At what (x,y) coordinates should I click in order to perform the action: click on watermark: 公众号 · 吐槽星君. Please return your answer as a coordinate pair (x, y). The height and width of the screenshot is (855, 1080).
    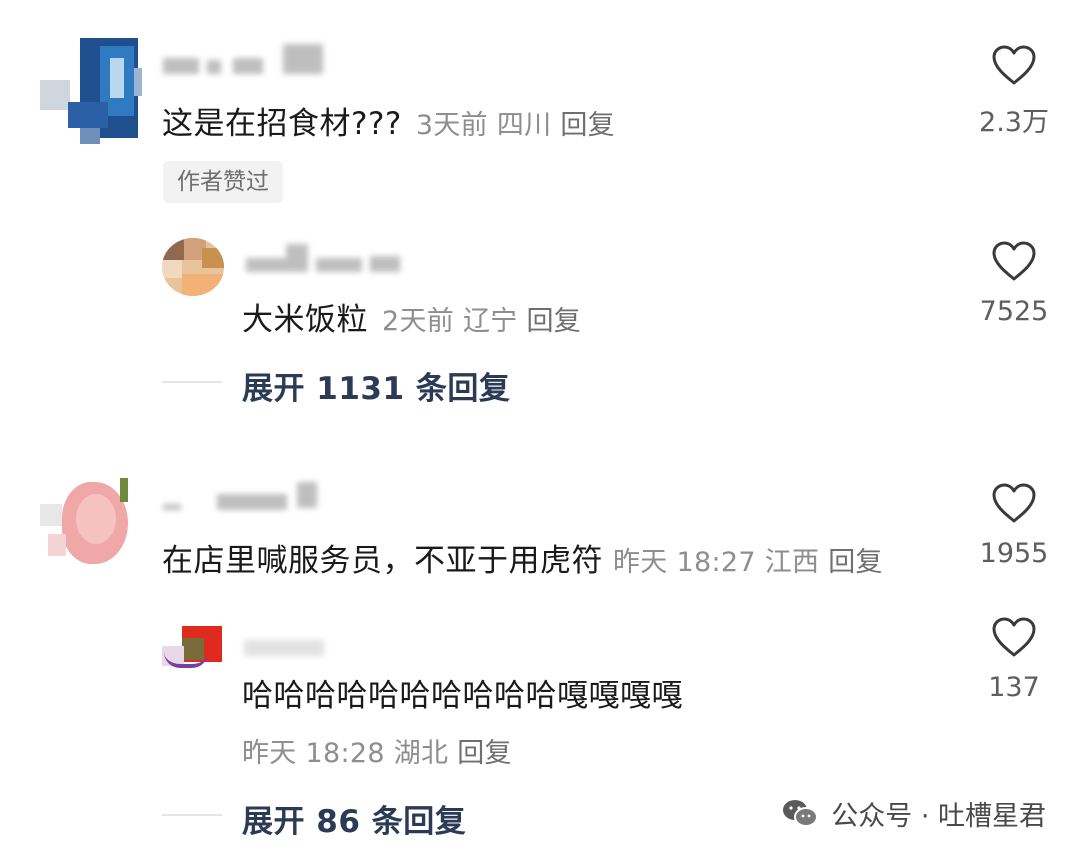
    Looking at the image, I should click on (913, 813).